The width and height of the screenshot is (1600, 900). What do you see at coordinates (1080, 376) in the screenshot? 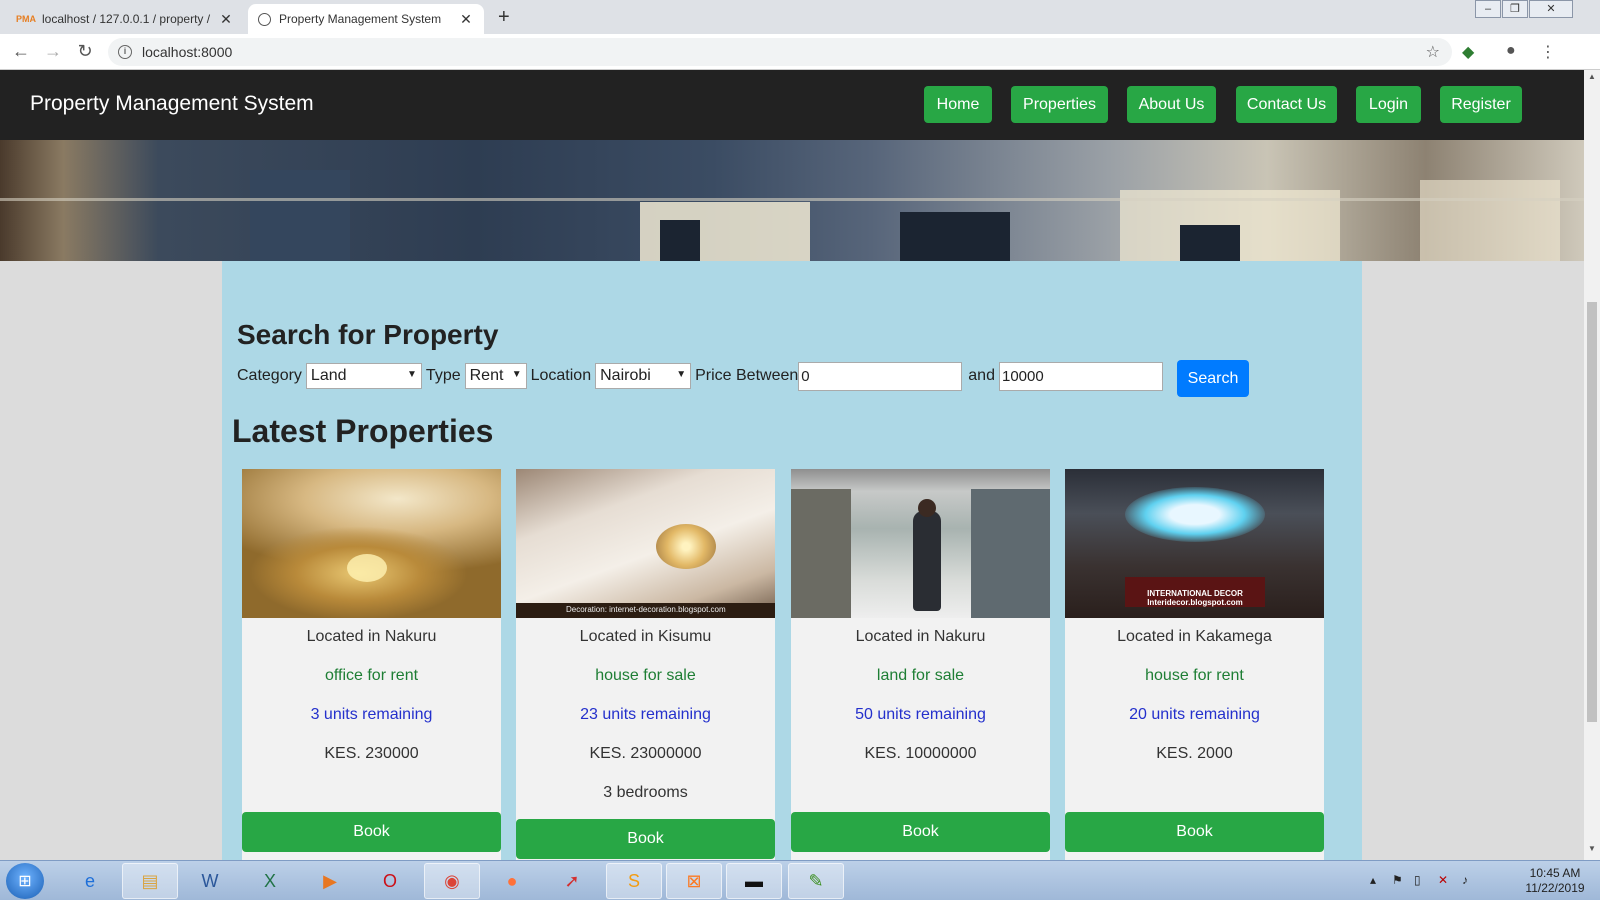
I see `max-price-input: 10000` at bounding box center [1080, 376].